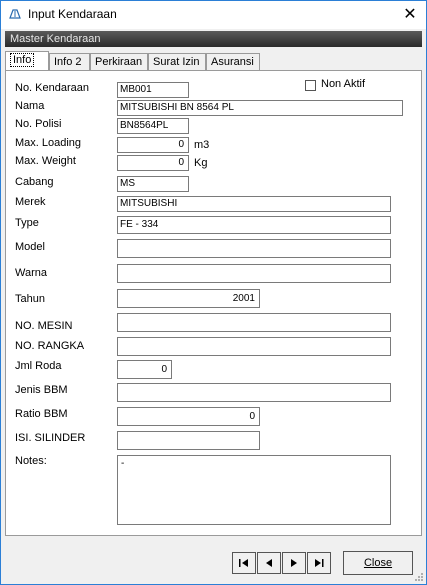  I want to click on vehicle-icon, so click(15, 14).